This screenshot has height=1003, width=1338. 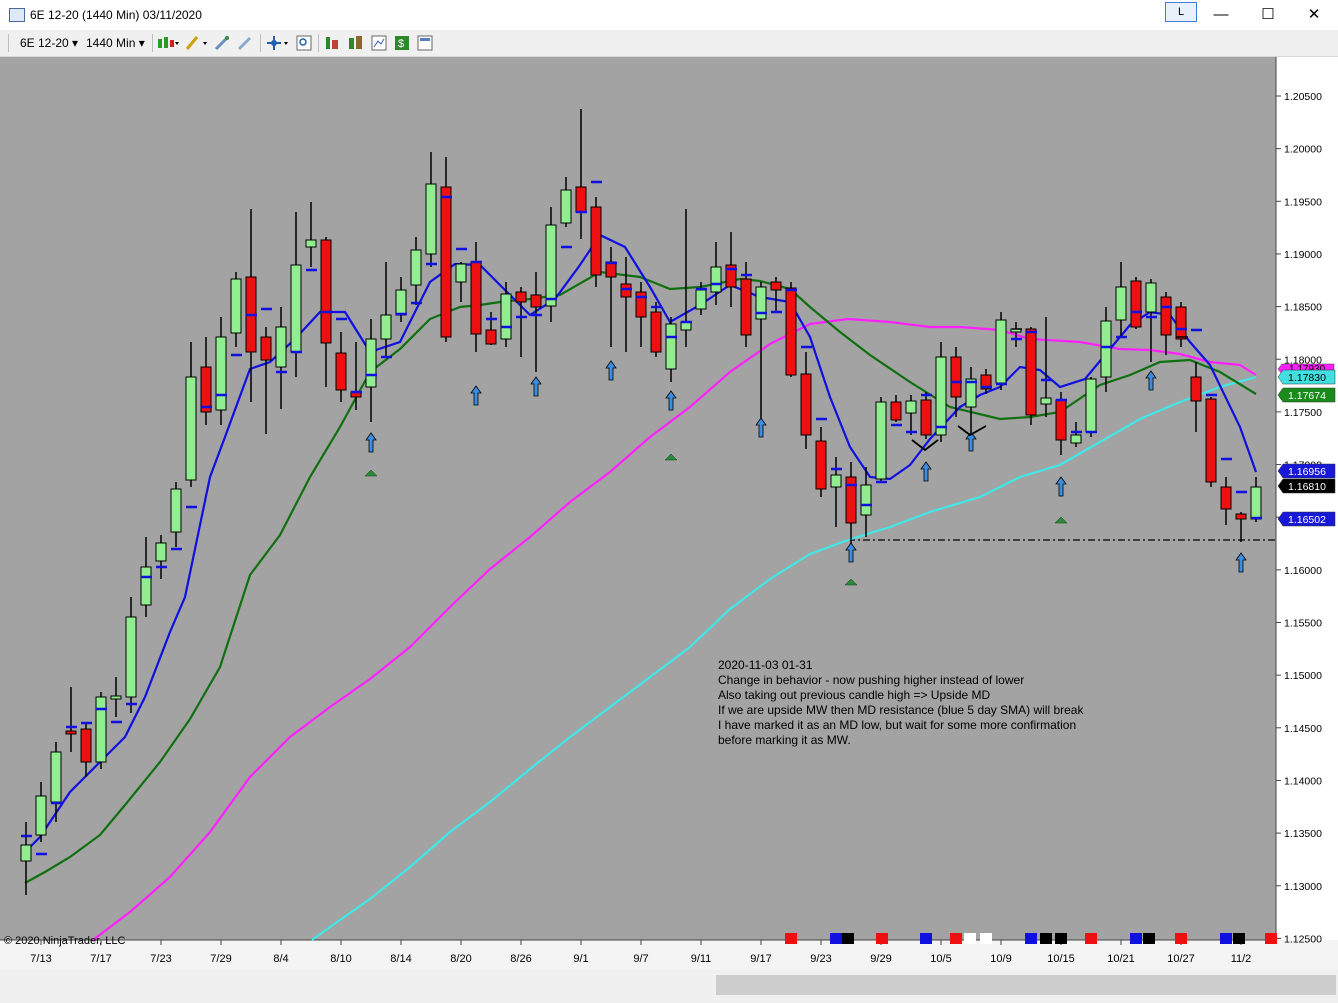 What do you see at coordinates (1303, 202) in the screenshot?
I see `price-tick-label: 1.19500` at bounding box center [1303, 202].